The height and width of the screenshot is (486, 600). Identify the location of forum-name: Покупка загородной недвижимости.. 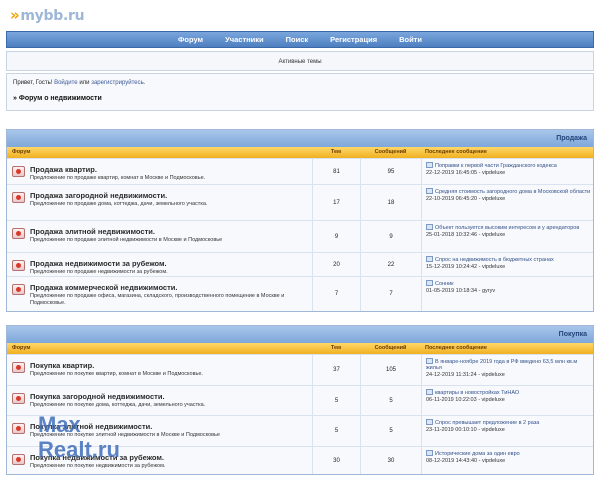
(117, 396).